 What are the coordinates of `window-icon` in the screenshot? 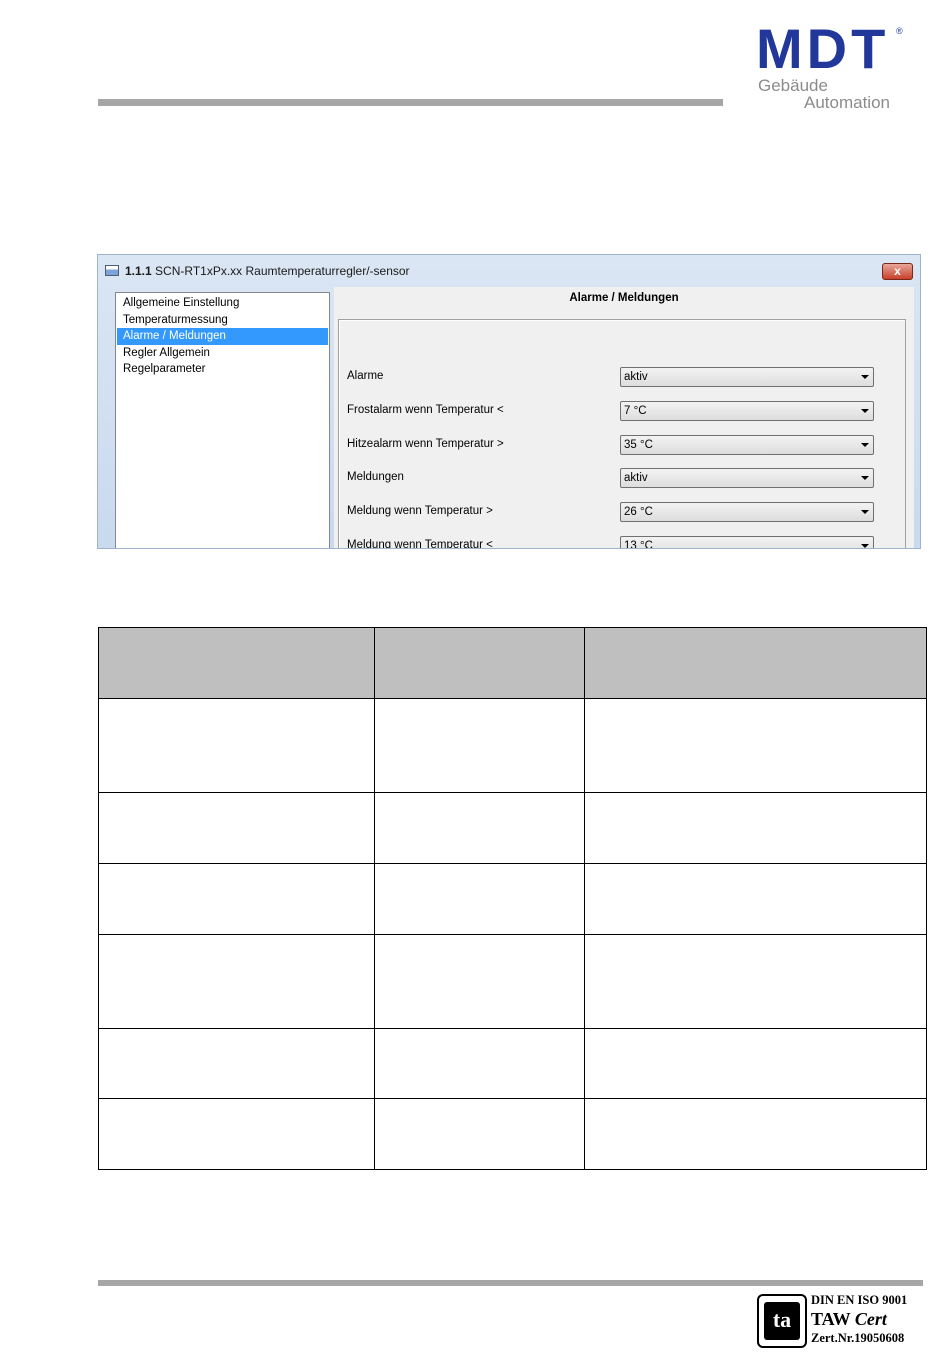 It's located at (112, 270).